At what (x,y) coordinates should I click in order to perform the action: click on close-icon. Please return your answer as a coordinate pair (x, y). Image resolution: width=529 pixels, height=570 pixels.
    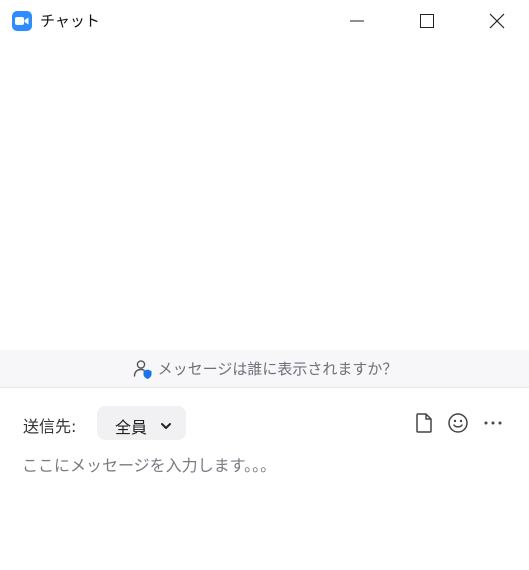
    Looking at the image, I should click on (497, 21).